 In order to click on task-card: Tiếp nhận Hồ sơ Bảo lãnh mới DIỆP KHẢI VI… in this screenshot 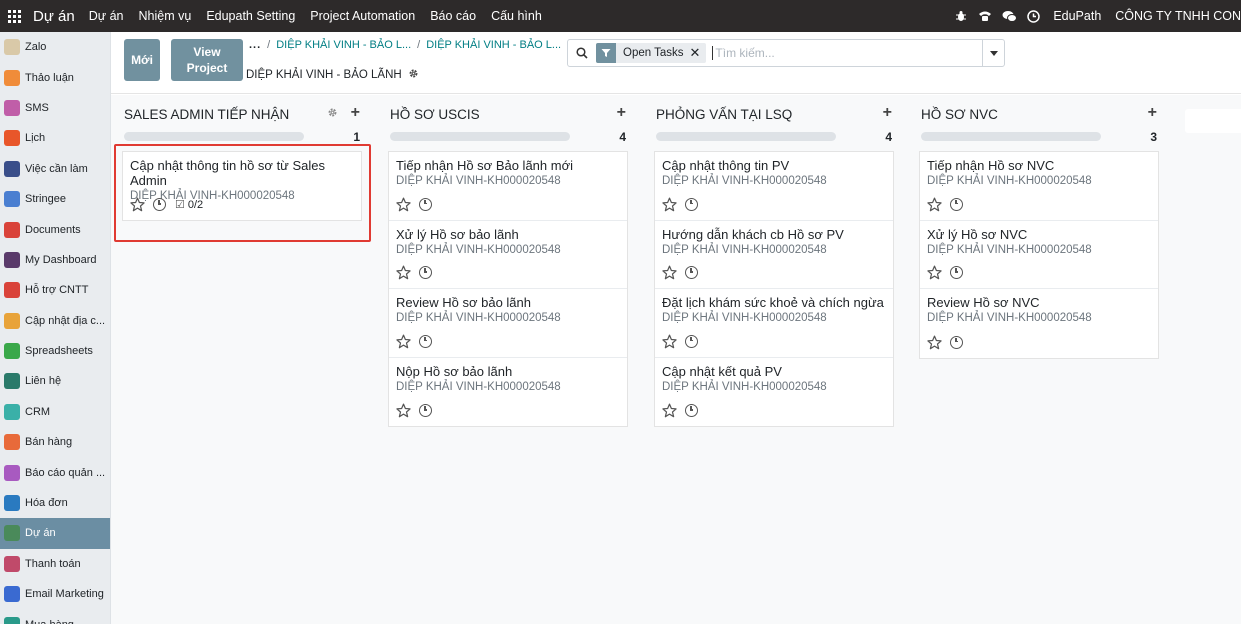, I will do `click(508, 186)`.